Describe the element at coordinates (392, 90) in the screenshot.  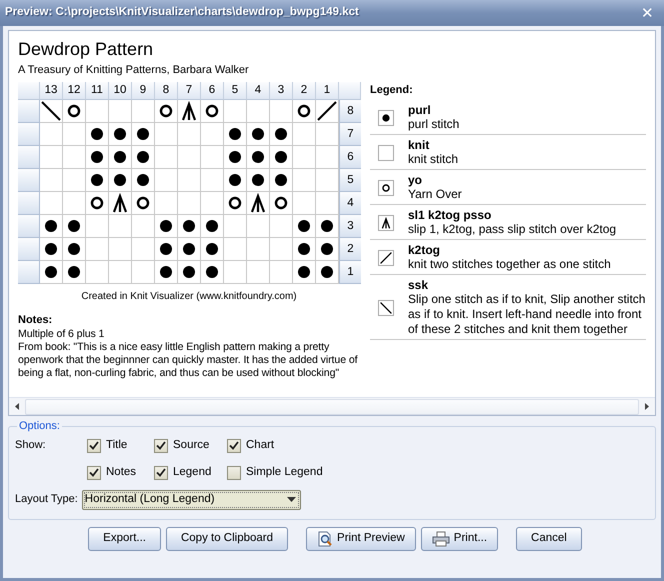
I see `legend-heading: Legend:` at that location.